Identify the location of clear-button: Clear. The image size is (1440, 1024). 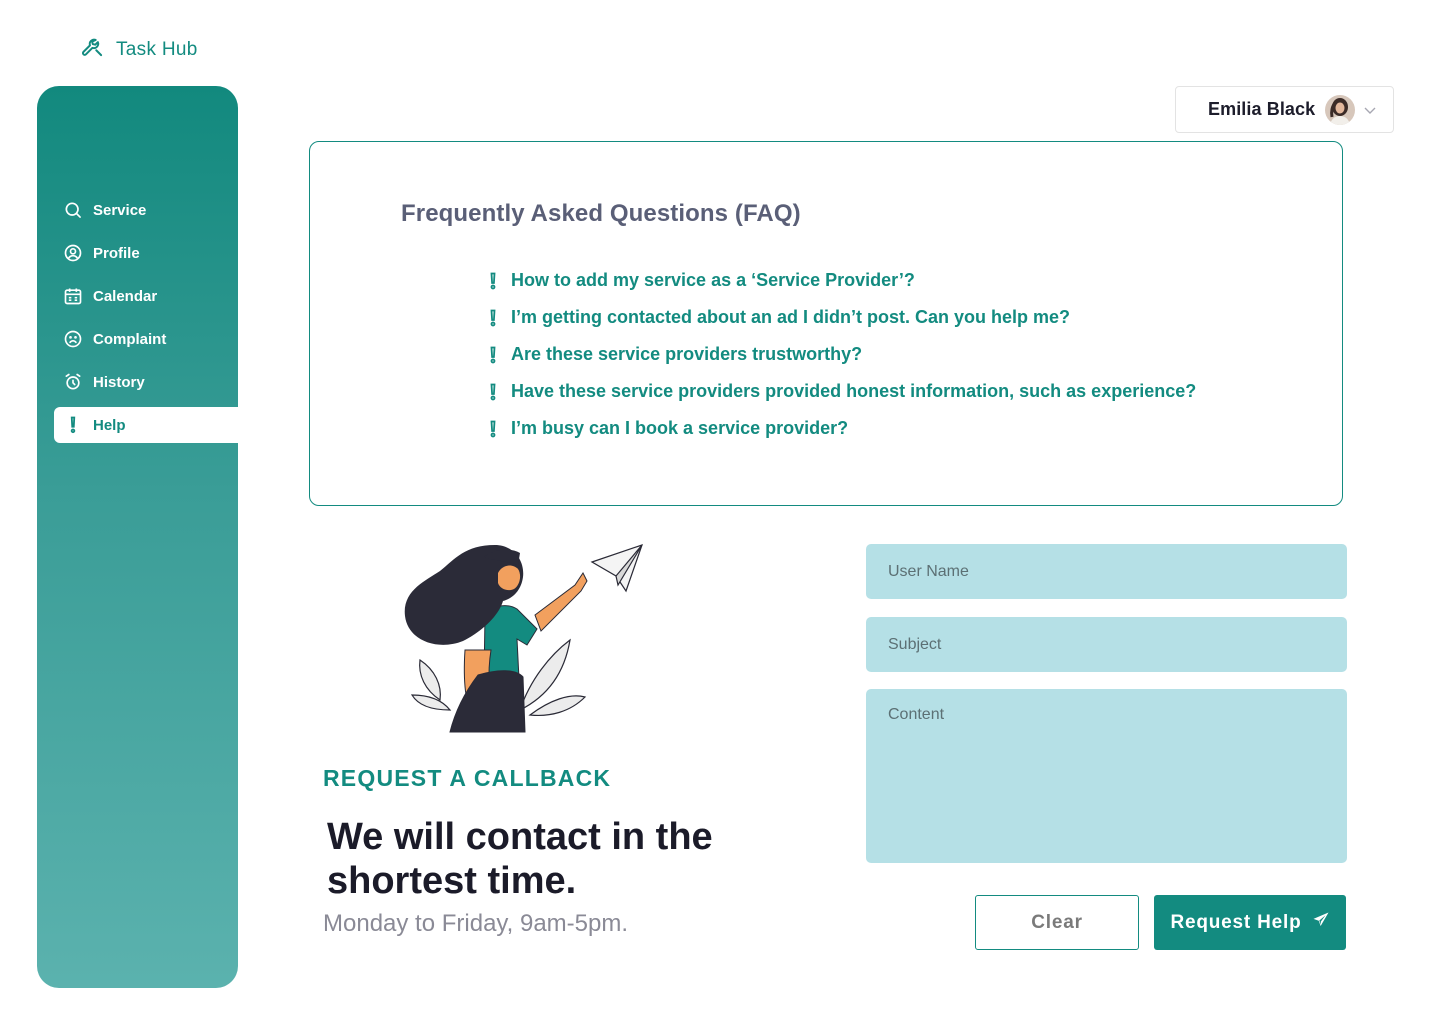
(1057, 922).